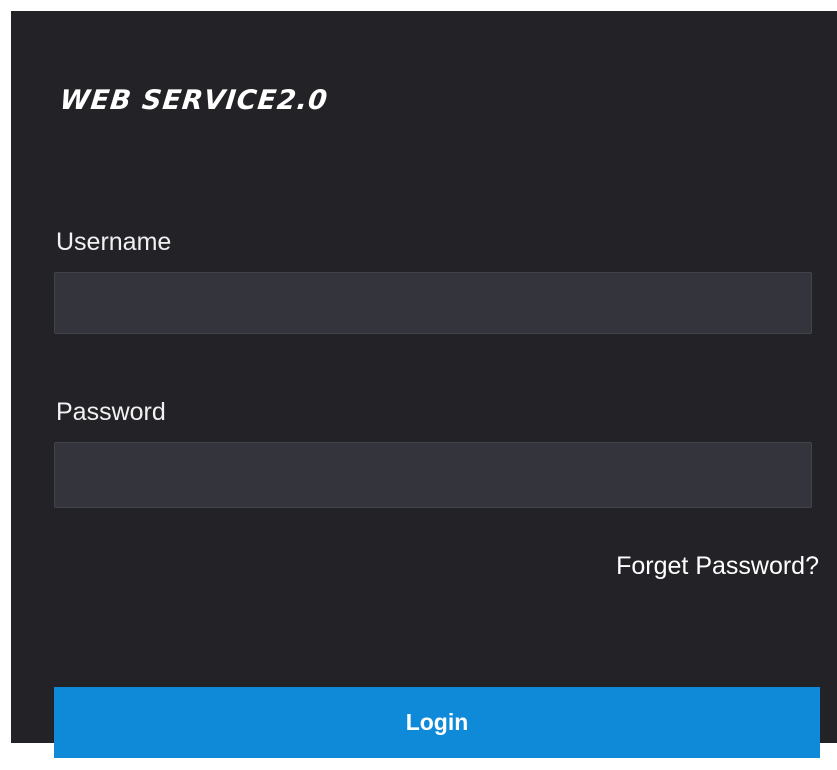 Image resolution: width=837 pixels, height=770 pixels. I want to click on login-button: Login, so click(437, 722).